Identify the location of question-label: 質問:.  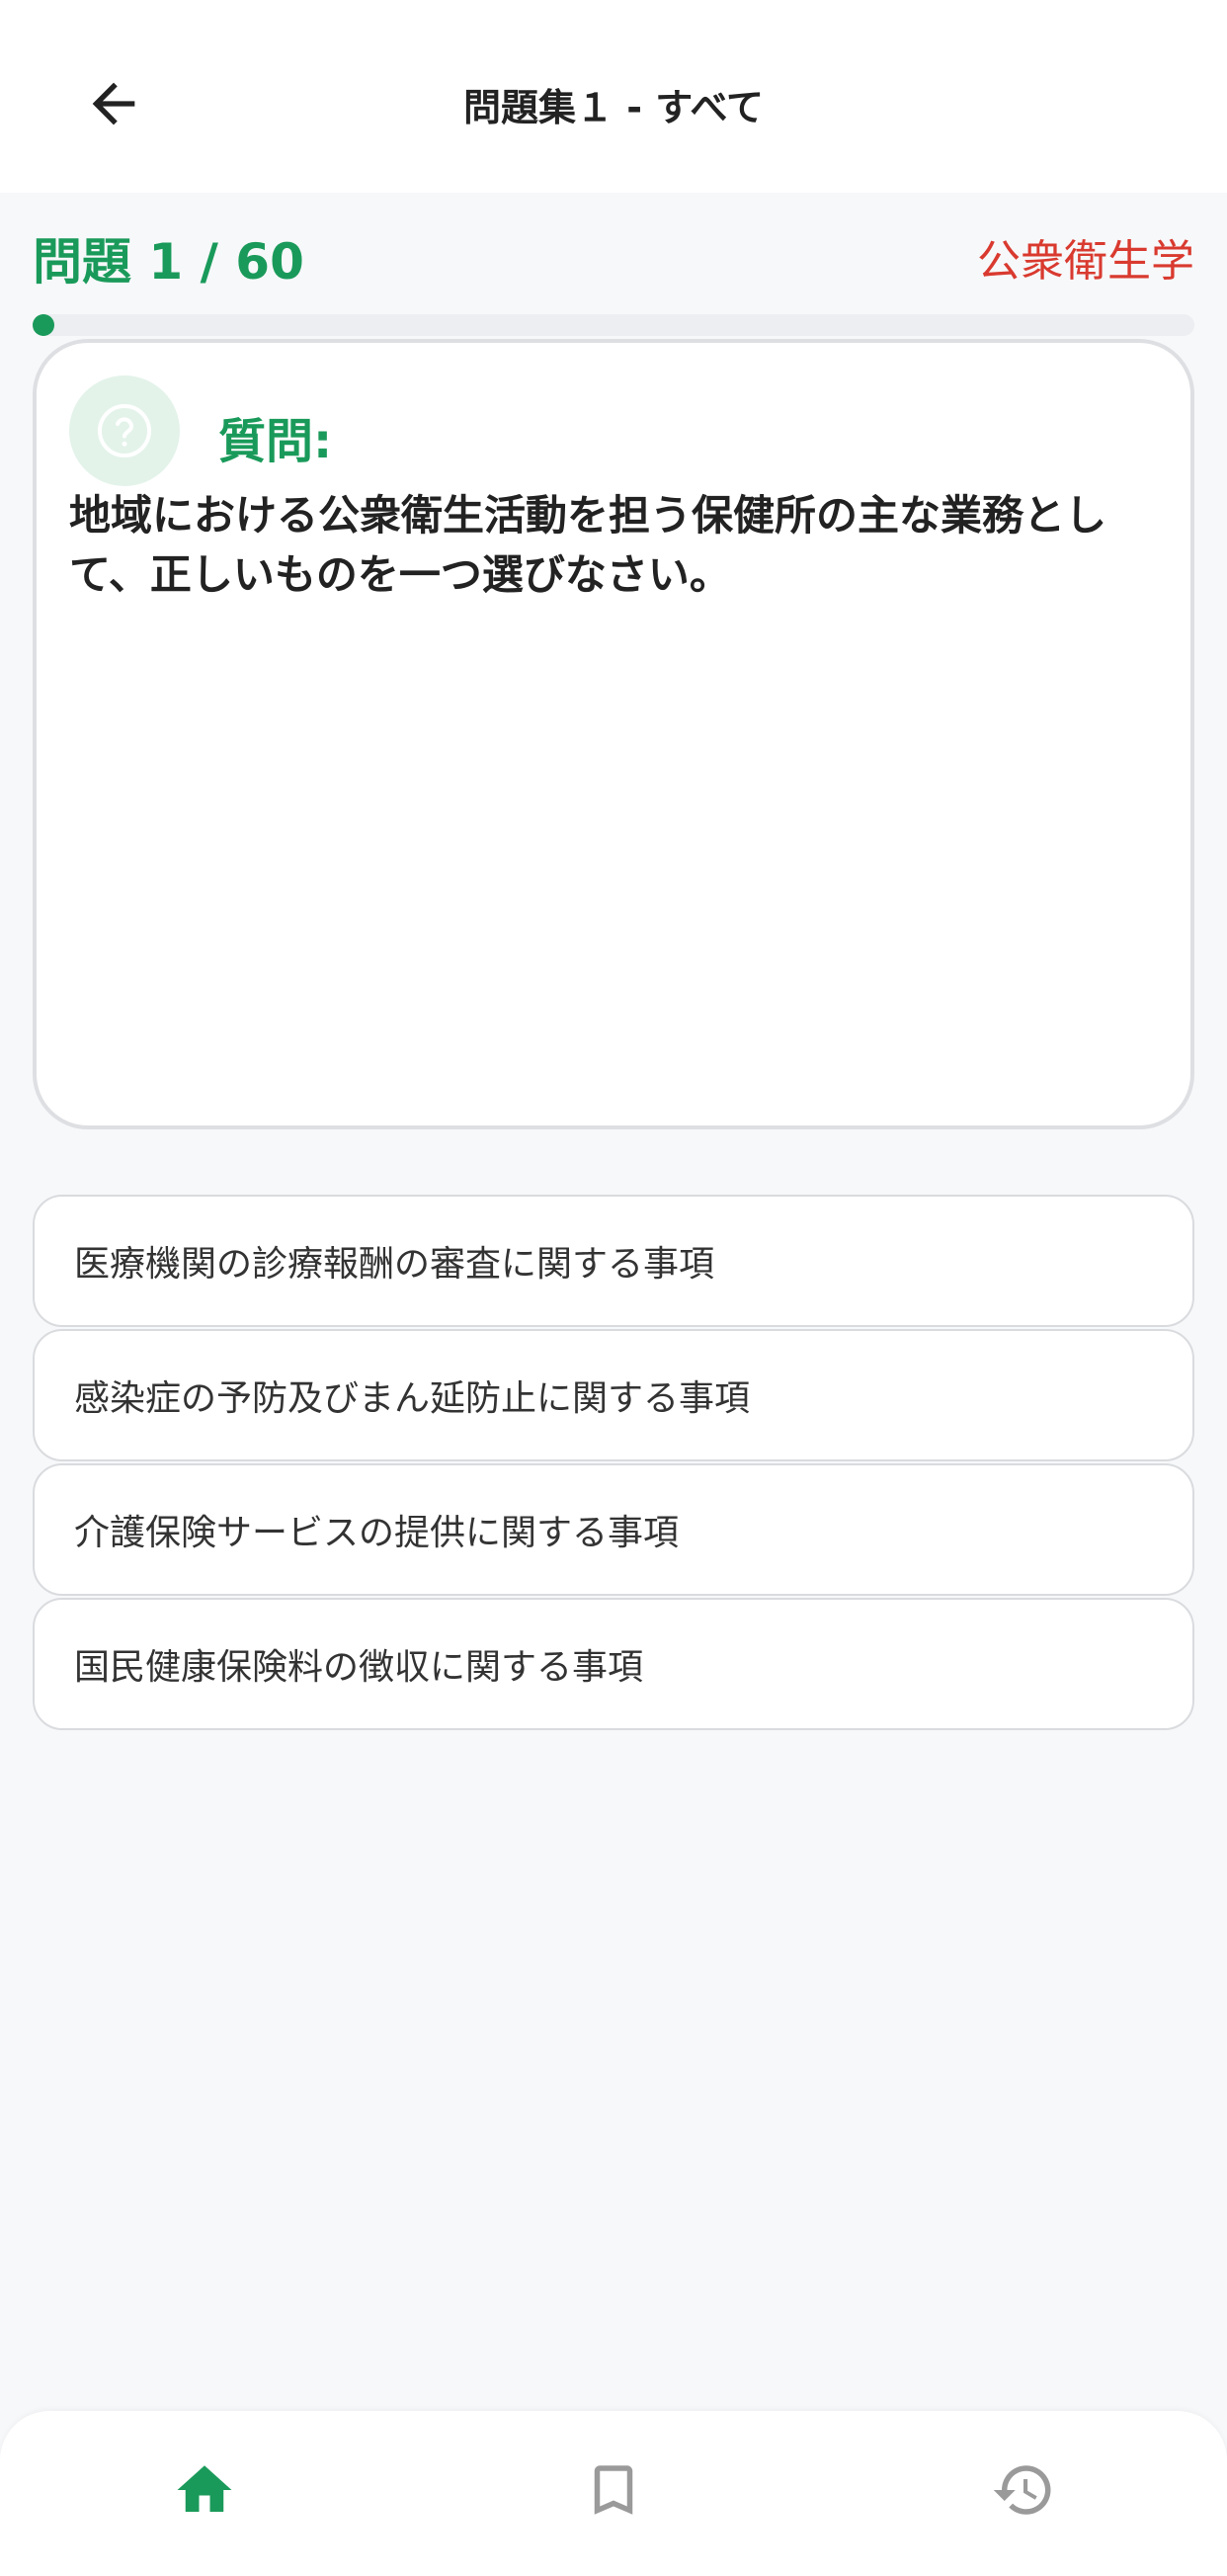
(275, 441).